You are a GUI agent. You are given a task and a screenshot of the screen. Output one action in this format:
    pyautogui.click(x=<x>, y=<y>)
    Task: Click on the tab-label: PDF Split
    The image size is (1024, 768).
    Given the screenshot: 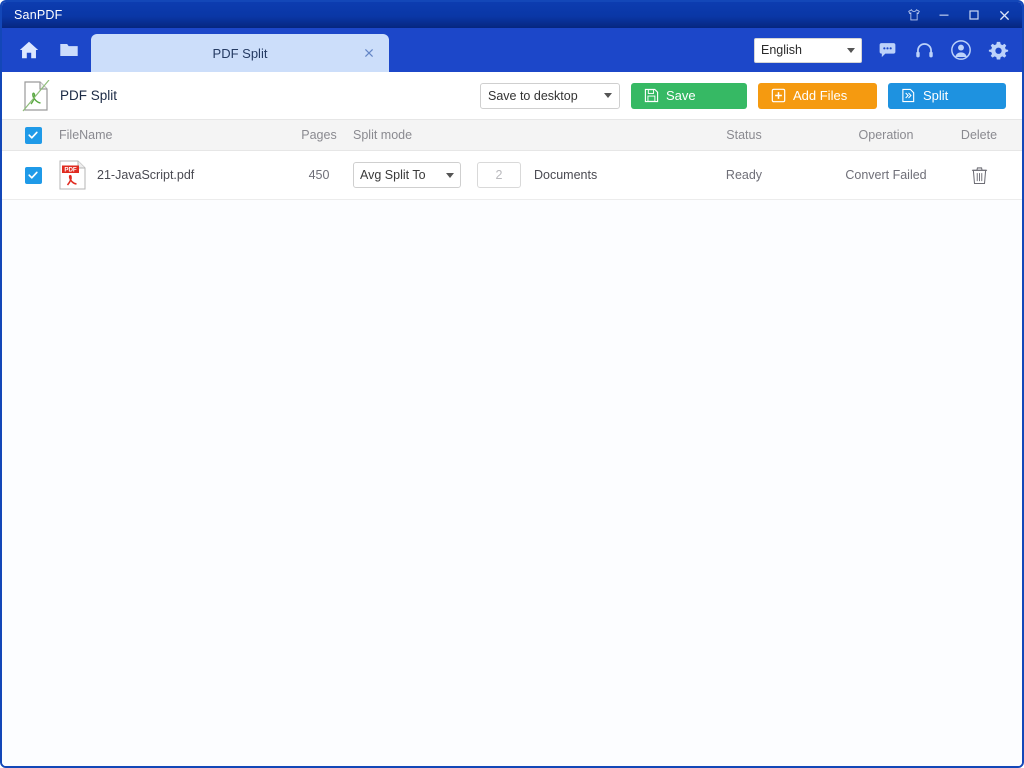 What is the action you would take?
    pyautogui.click(x=240, y=53)
    